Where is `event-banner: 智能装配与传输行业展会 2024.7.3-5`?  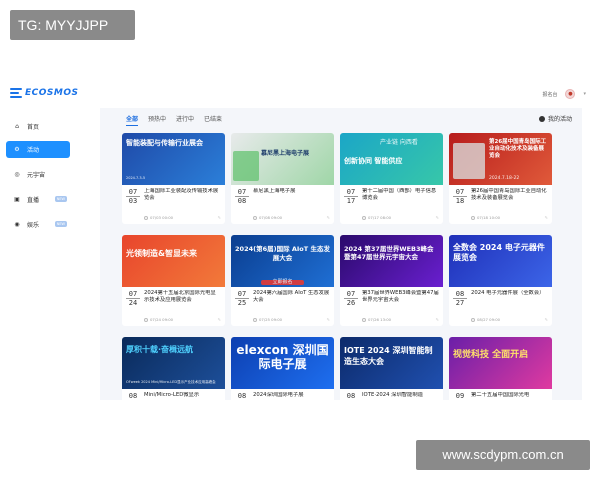
event-banner: 智能装配与传输行业展会 2024.7.3-5 is located at coordinates (173, 159).